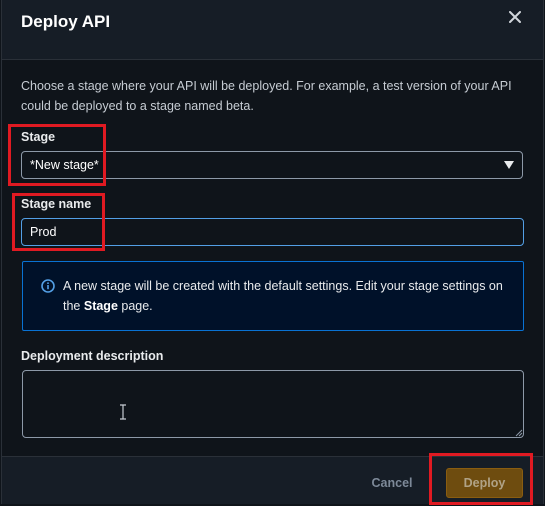 The image size is (545, 506). Describe the element at coordinates (100, 306) in the screenshot. I see `info-stage-link-text: Stage` at that location.